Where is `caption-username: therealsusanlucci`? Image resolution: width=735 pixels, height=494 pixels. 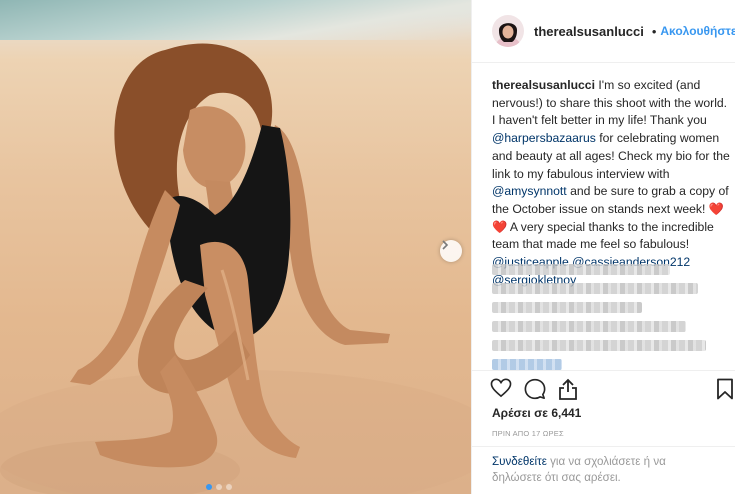 caption-username: therealsusanlucci is located at coordinates (543, 85).